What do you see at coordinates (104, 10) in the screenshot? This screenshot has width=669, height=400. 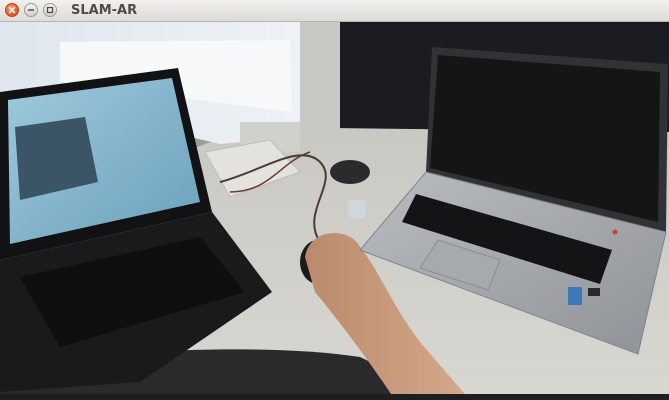 I see `window-title: SLAM-AR` at bounding box center [104, 10].